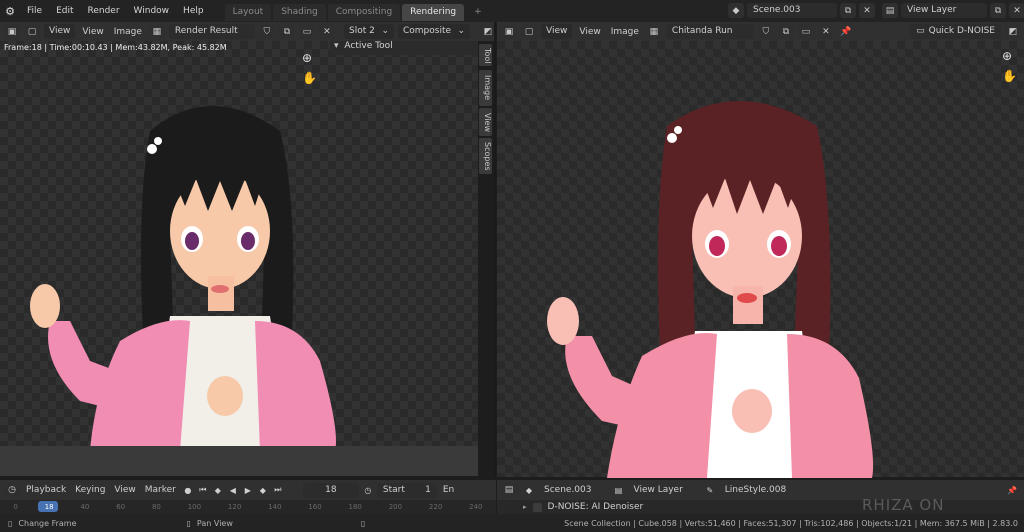  What do you see at coordinates (104, 11) in the screenshot?
I see `menu-render: Render` at bounding box center [104, 11].